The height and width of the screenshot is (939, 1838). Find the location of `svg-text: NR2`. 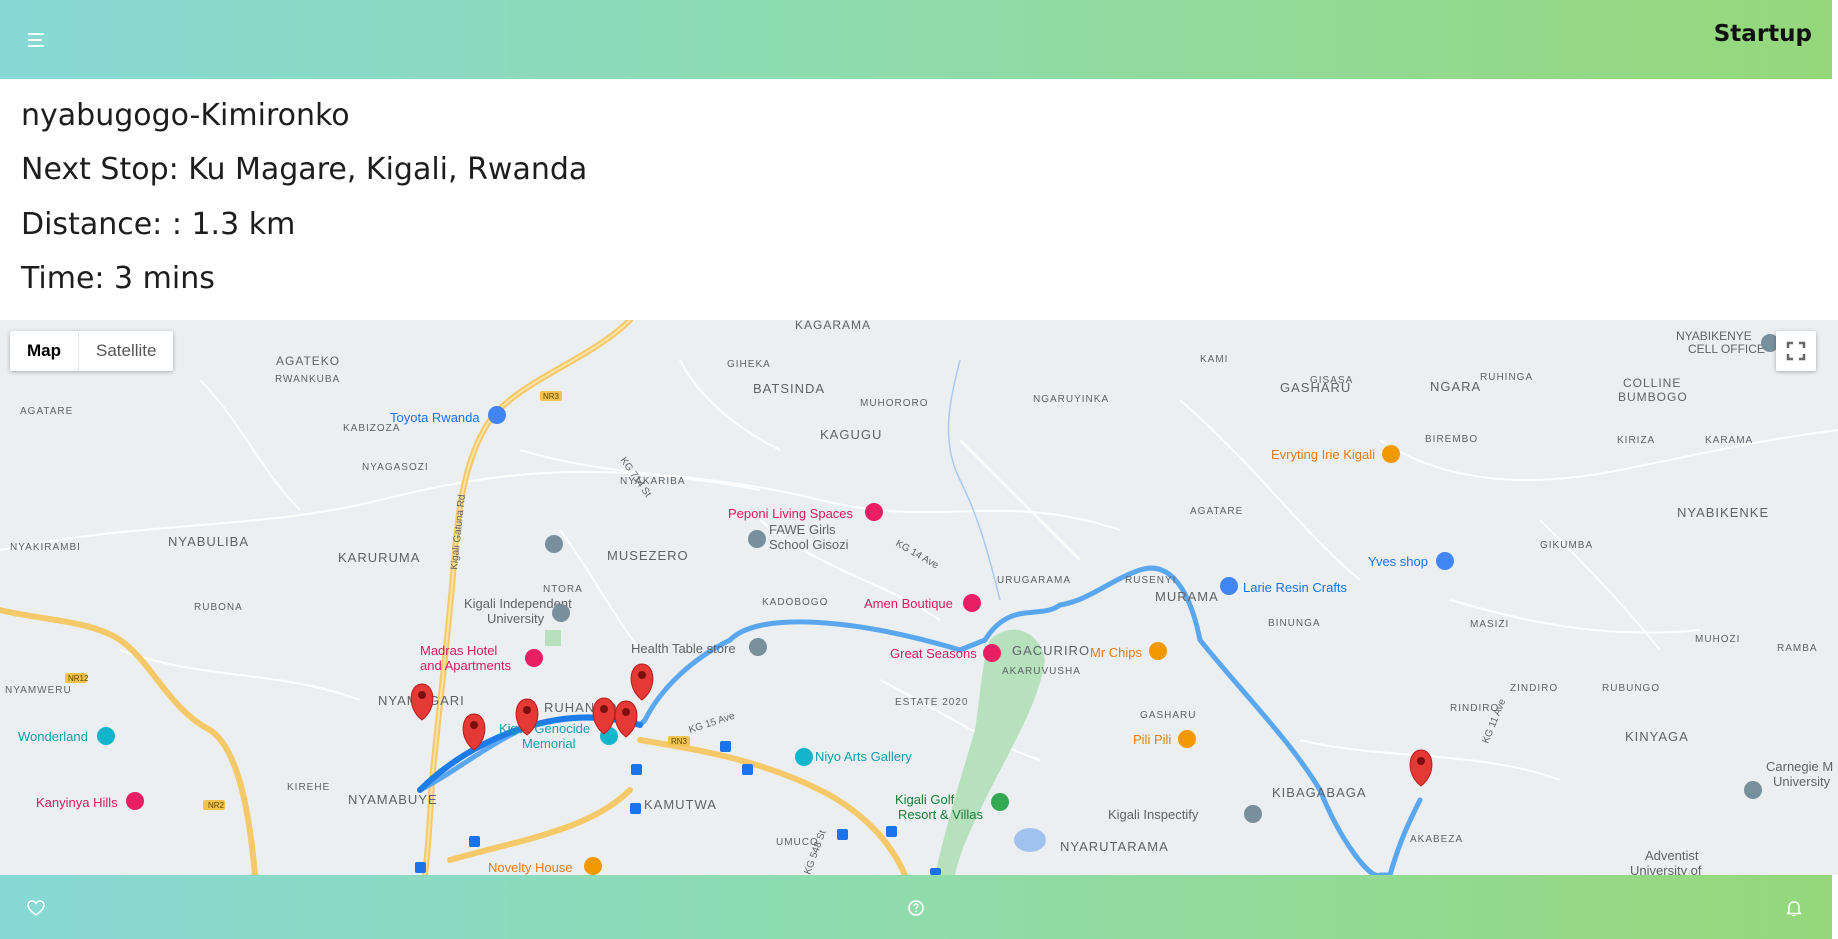

svg-text: NR2 is located at coordinates (216, 805).